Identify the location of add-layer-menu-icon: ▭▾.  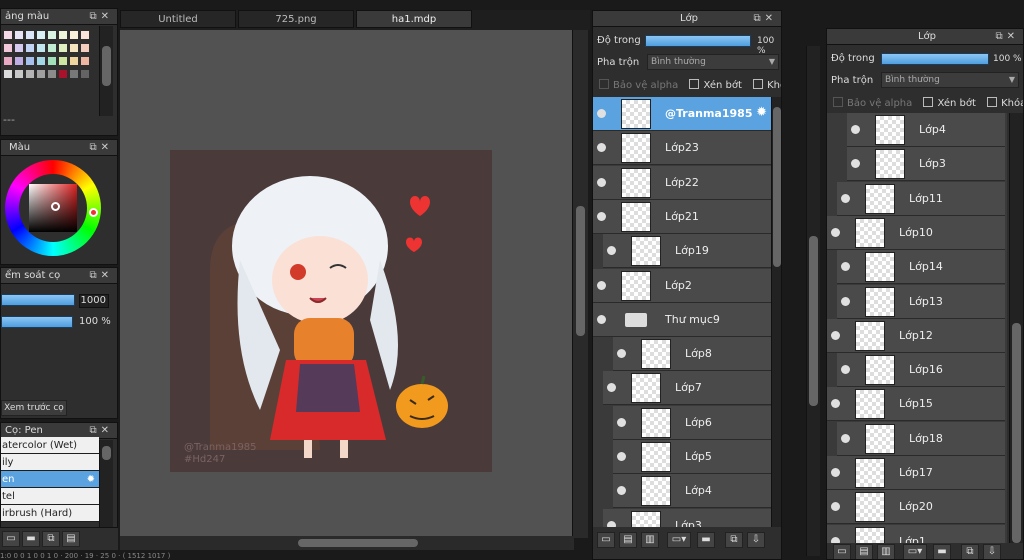
(915, 551).